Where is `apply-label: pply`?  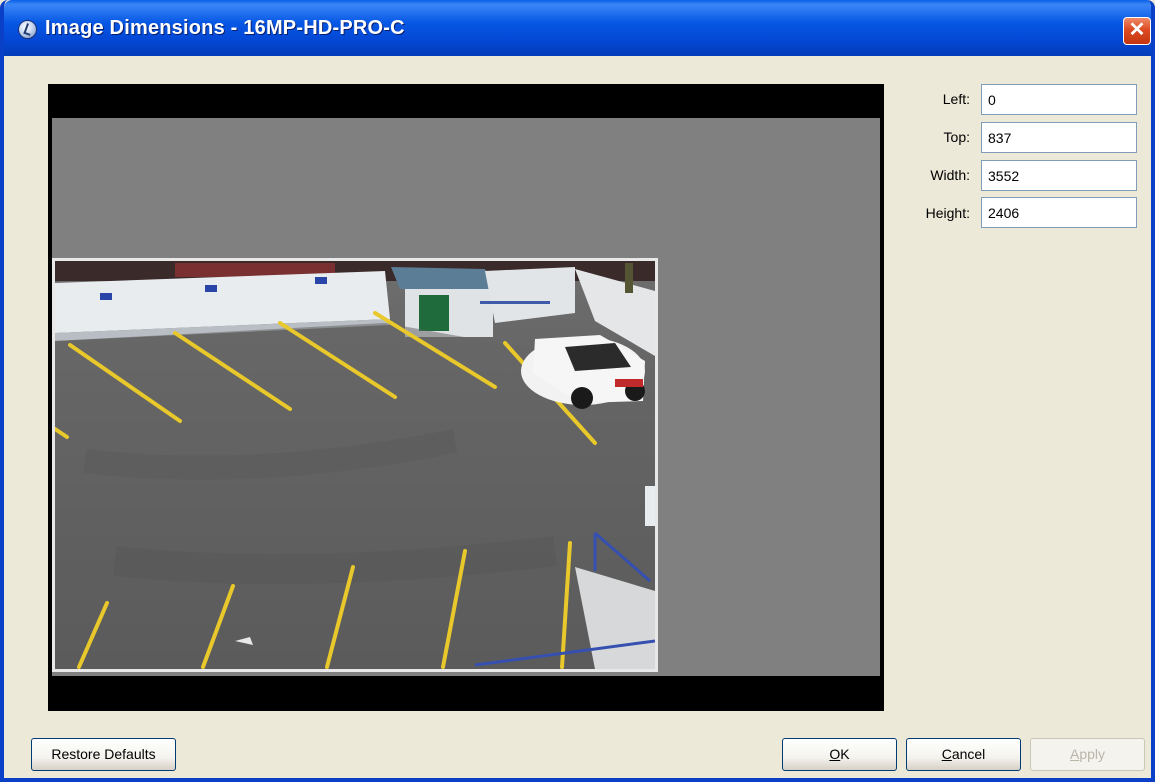
apply-label: pply is located at coordinates (1092, 754).